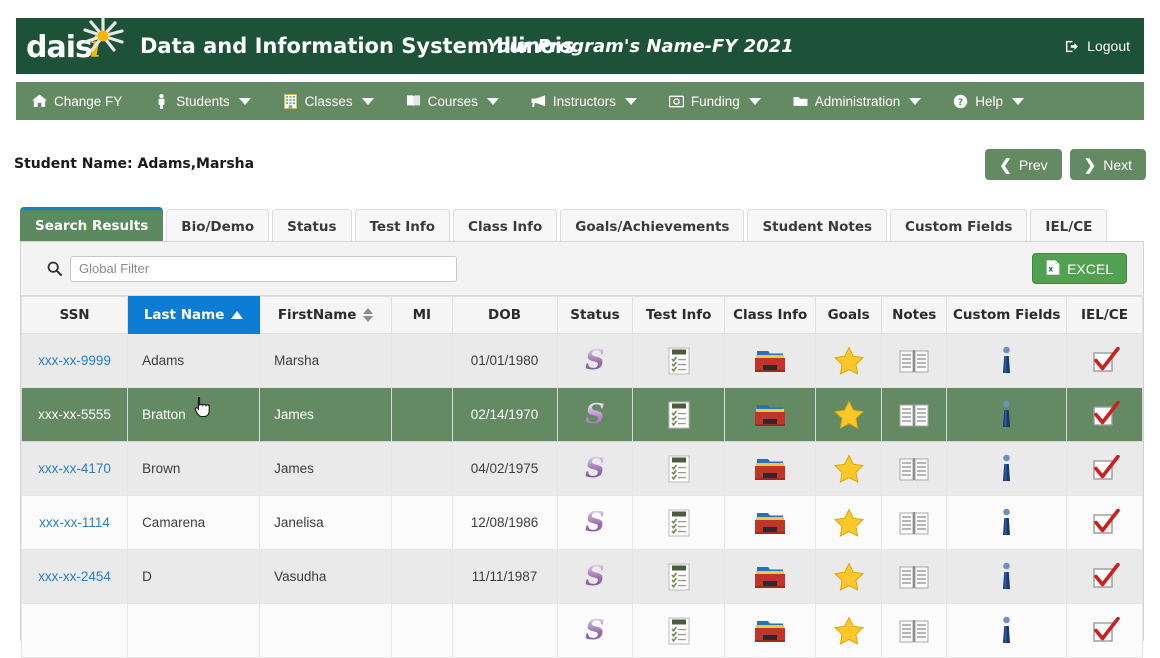 Image resolution: width=1160 pixels, height=658 pixels. I want to click on cell-ssn: xxx-xx-4170, so click(74, 468).